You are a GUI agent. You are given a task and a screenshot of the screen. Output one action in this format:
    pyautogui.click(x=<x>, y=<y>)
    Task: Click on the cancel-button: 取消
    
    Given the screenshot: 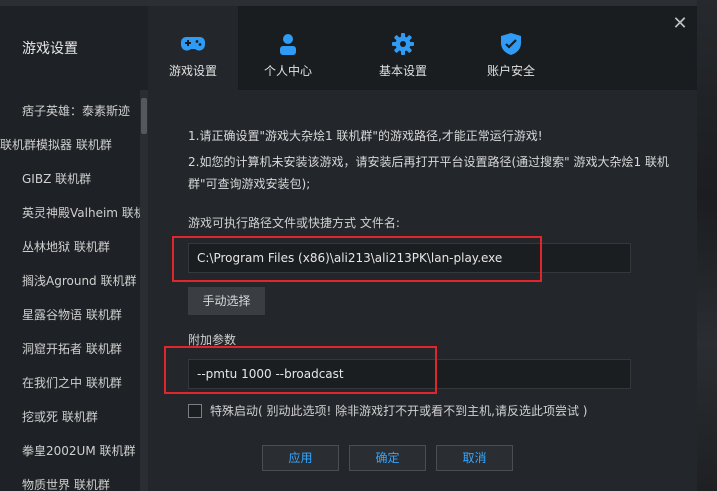 What is the action you would take?
    pyautogui.click(x=474, y=458)
    